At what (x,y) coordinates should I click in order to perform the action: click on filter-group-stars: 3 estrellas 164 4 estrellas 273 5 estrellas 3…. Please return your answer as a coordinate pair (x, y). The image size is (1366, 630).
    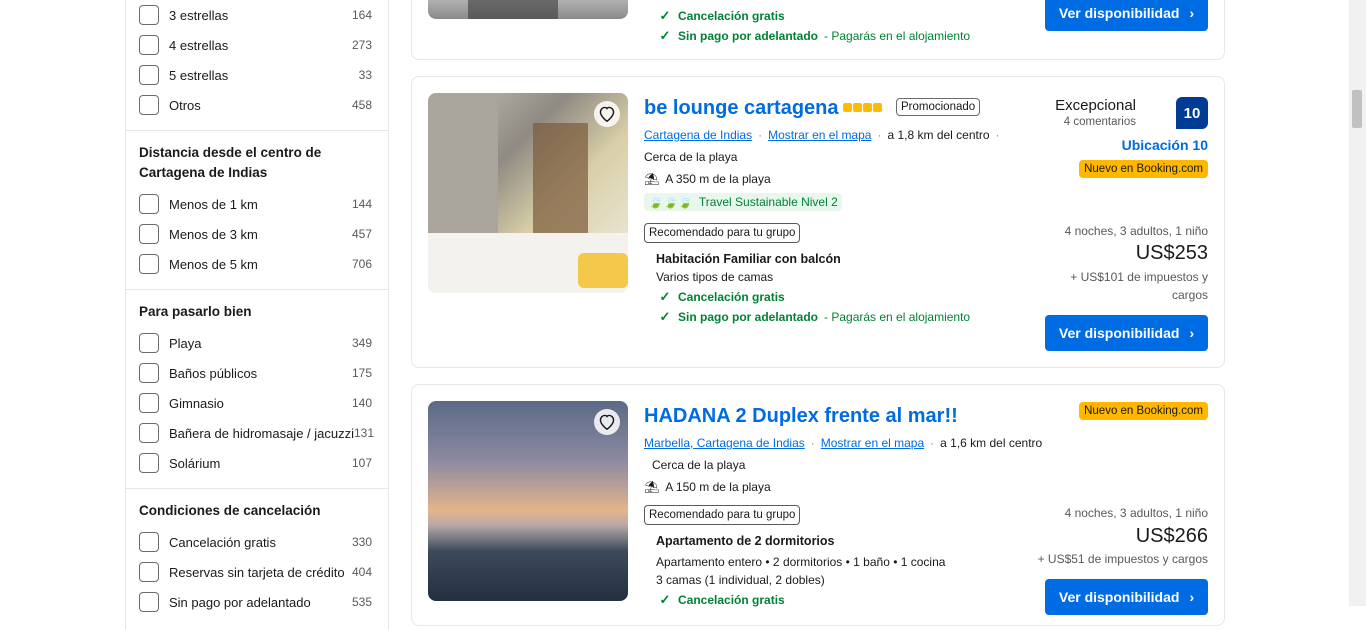
    Looking at the image, I should click on (257, 65).